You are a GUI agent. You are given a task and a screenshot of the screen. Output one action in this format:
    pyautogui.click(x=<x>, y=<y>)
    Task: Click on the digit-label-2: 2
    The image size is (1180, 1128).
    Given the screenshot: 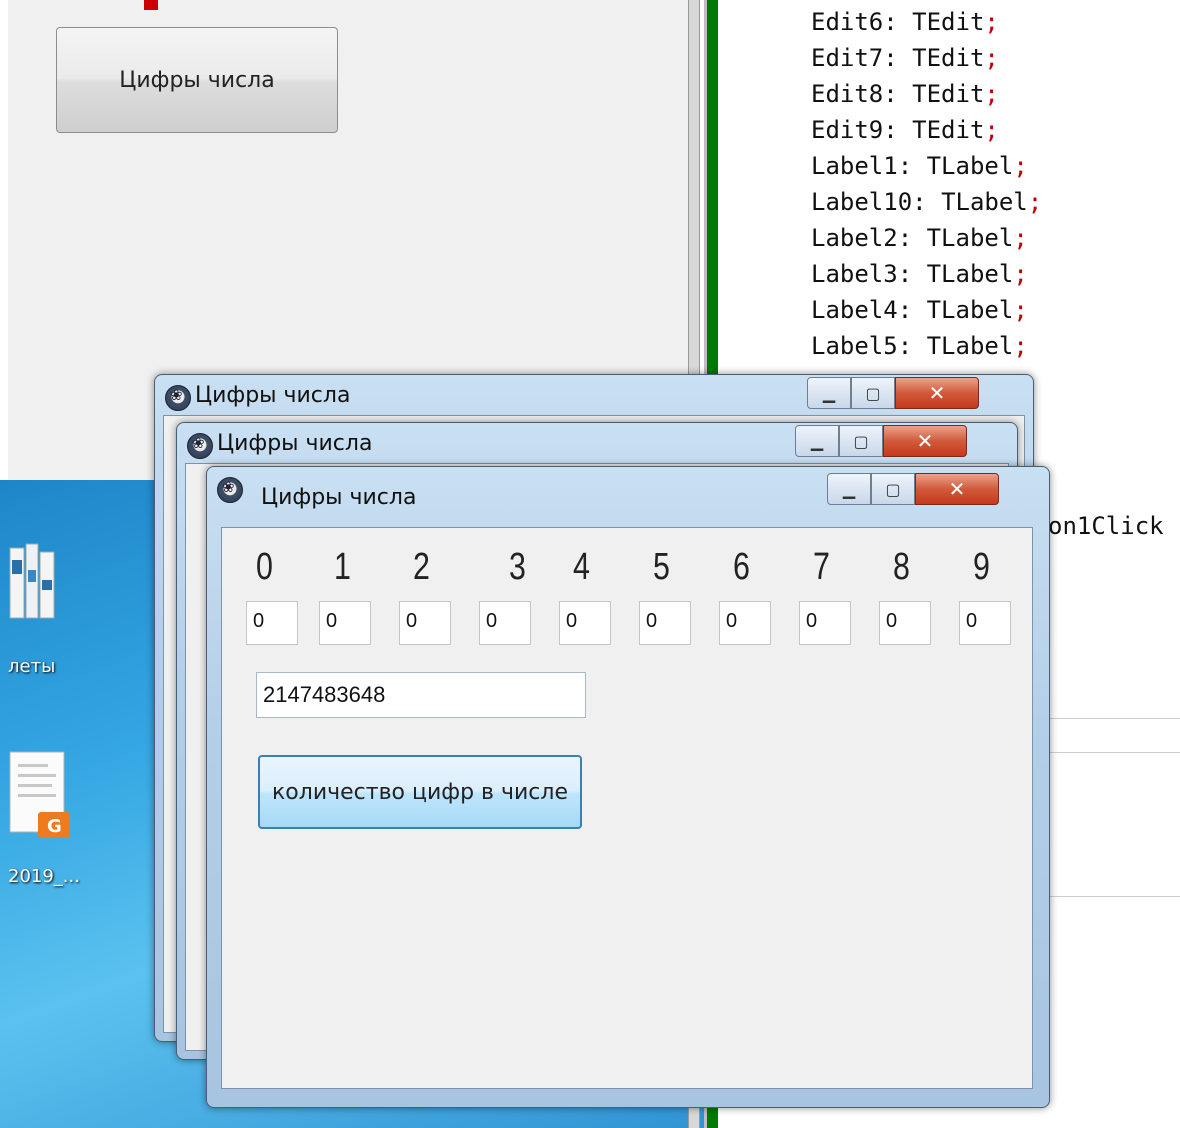 What is the action you would take?
    pyautogui.click(x=421, y=567)
    